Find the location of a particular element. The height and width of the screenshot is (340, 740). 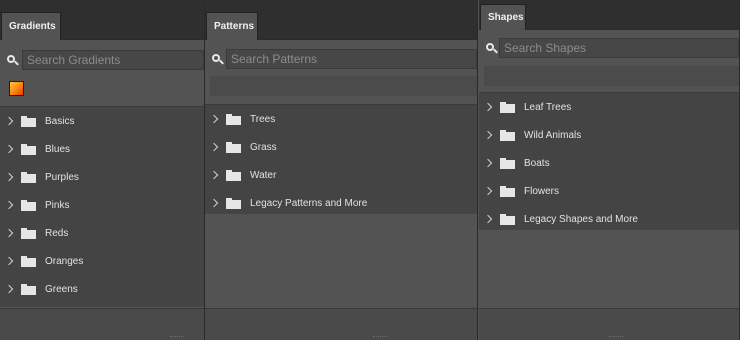

list-item: Flowers is located at coordinates (609, 191).